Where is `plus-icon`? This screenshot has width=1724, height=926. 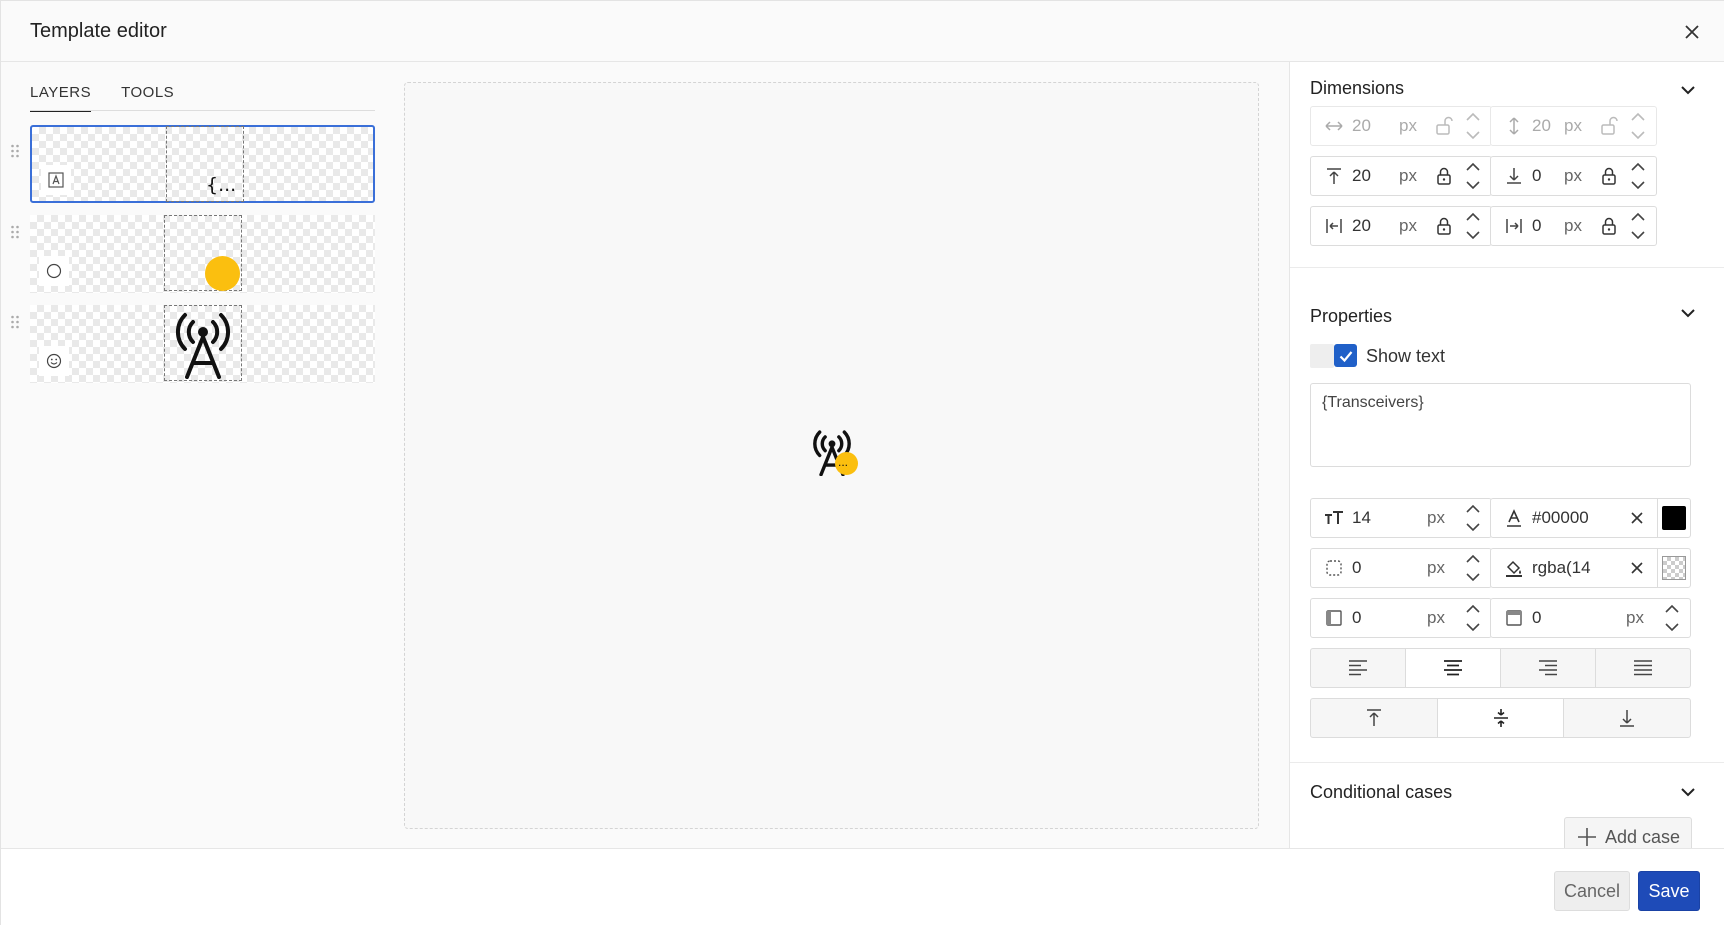 plus-icon is located at coordinates (1586, 837).